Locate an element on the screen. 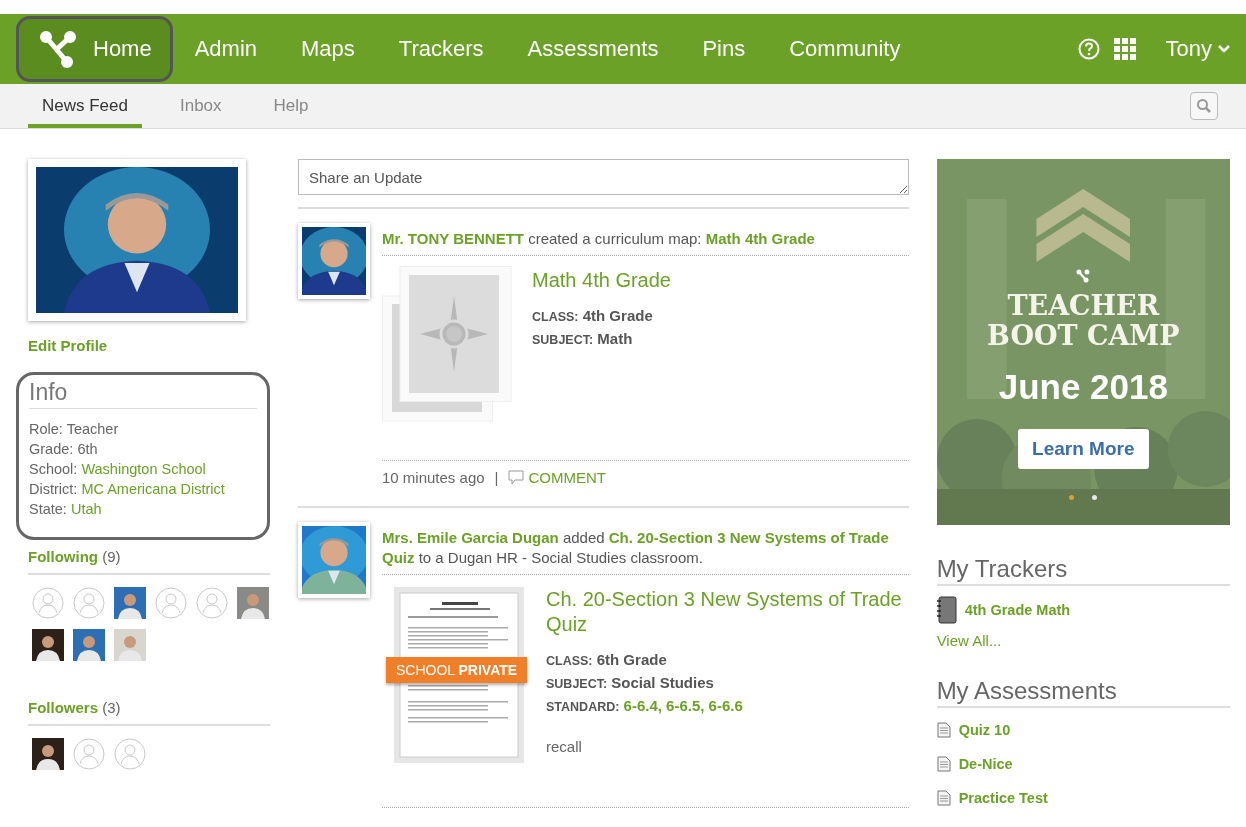 The height and width of the screenshot is (827, 1246). nav-item: Community is located at coordinates (845, 49).